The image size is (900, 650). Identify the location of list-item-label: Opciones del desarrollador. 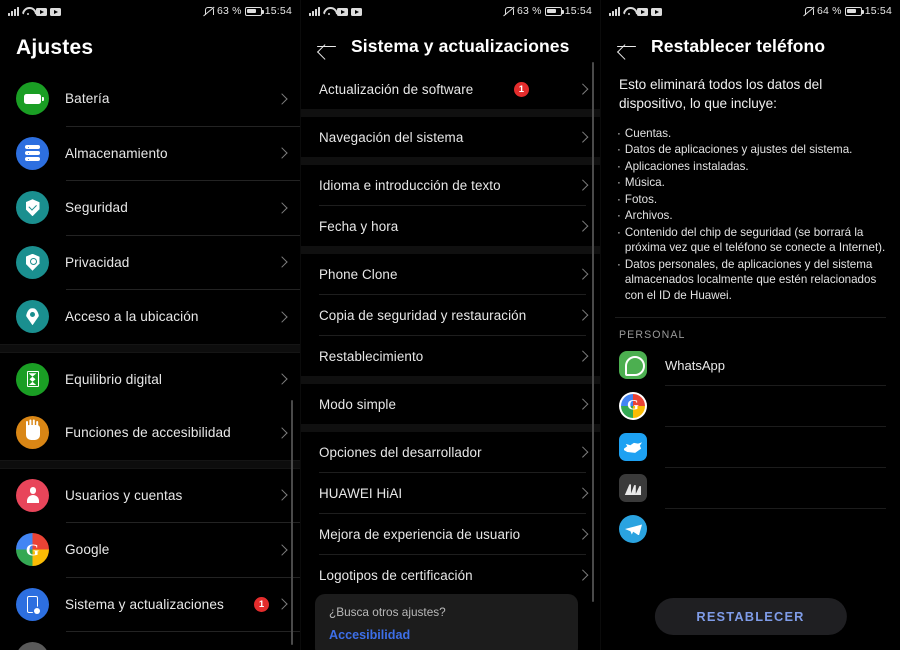
(400, 452).